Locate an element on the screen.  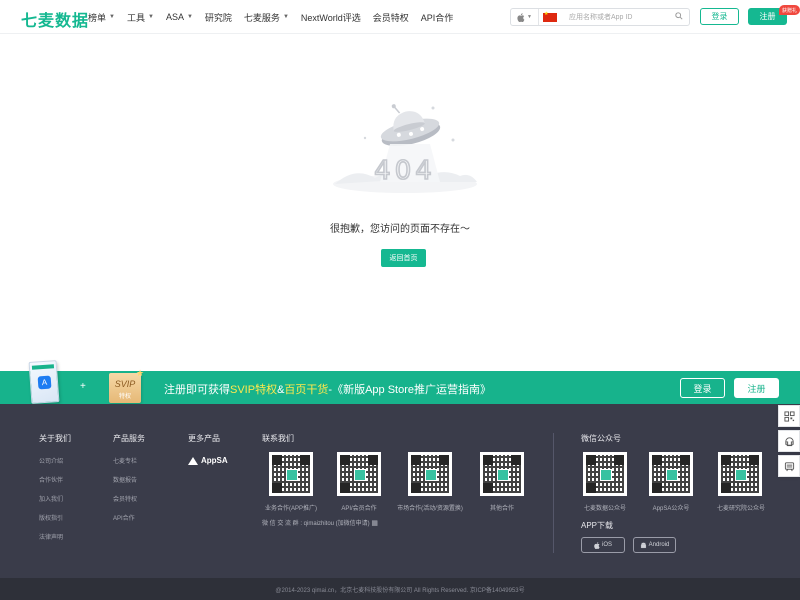
login-button: 登录 is located at coordinates (719, 16).